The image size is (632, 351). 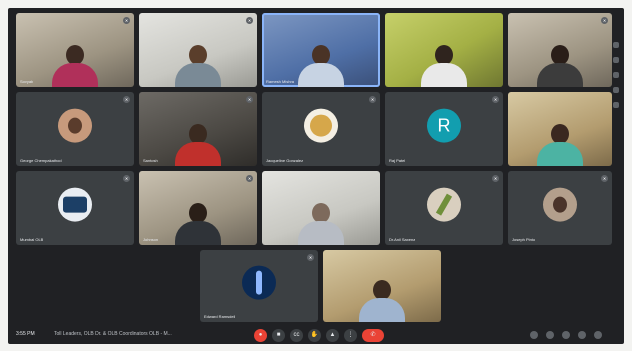 I want to click on raise-hand-icon: ✋, so click(x=314, y=335).